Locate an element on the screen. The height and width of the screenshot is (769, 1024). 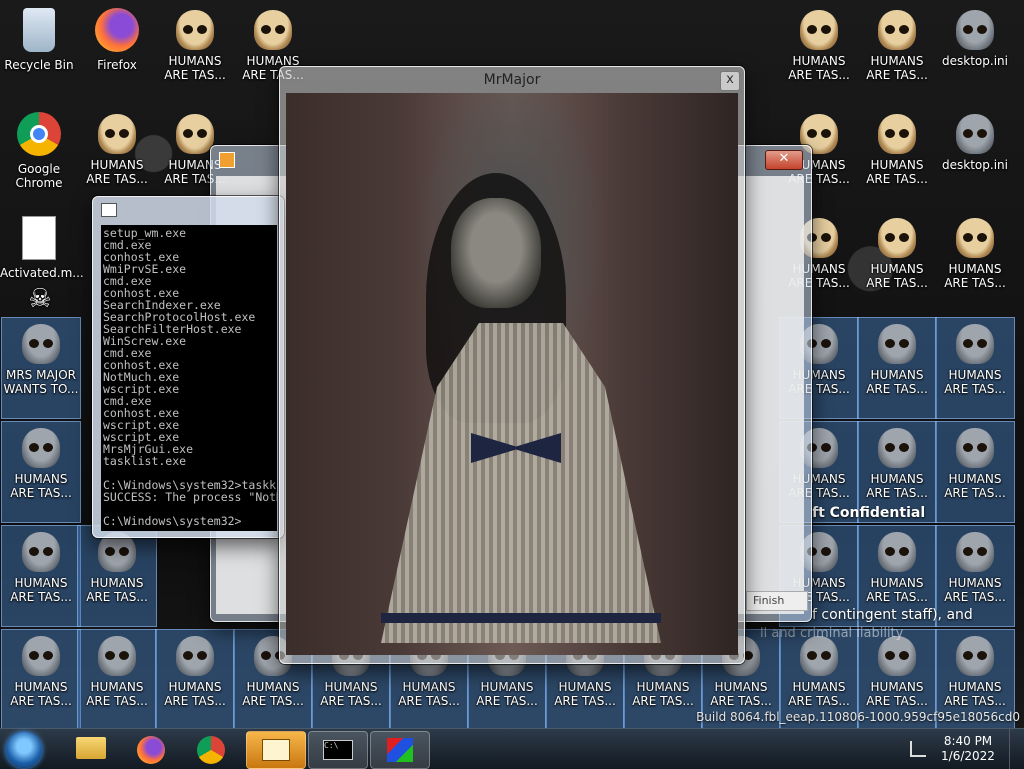
skull-crossbones-glyph-icon: ☠ is located at coordinates (40, 299).